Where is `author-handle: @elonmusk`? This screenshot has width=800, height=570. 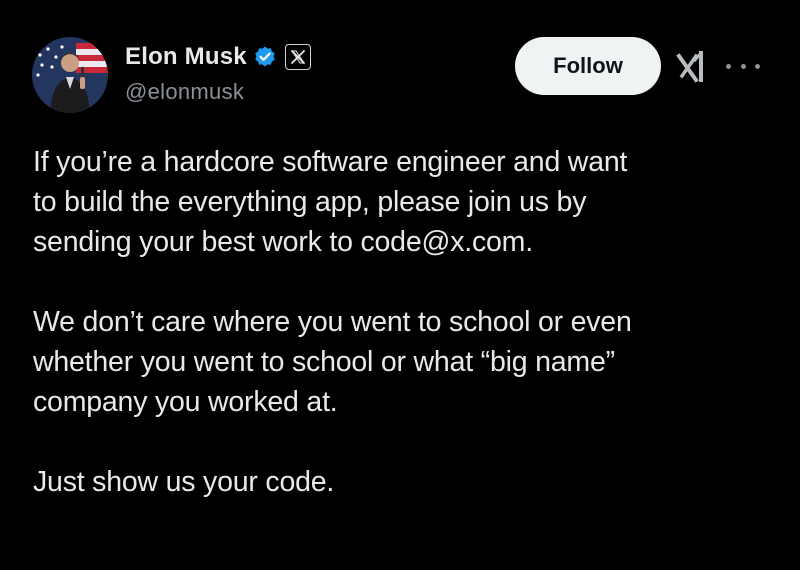
author-handle: @elonmusk is located at coordinates (184, 92).